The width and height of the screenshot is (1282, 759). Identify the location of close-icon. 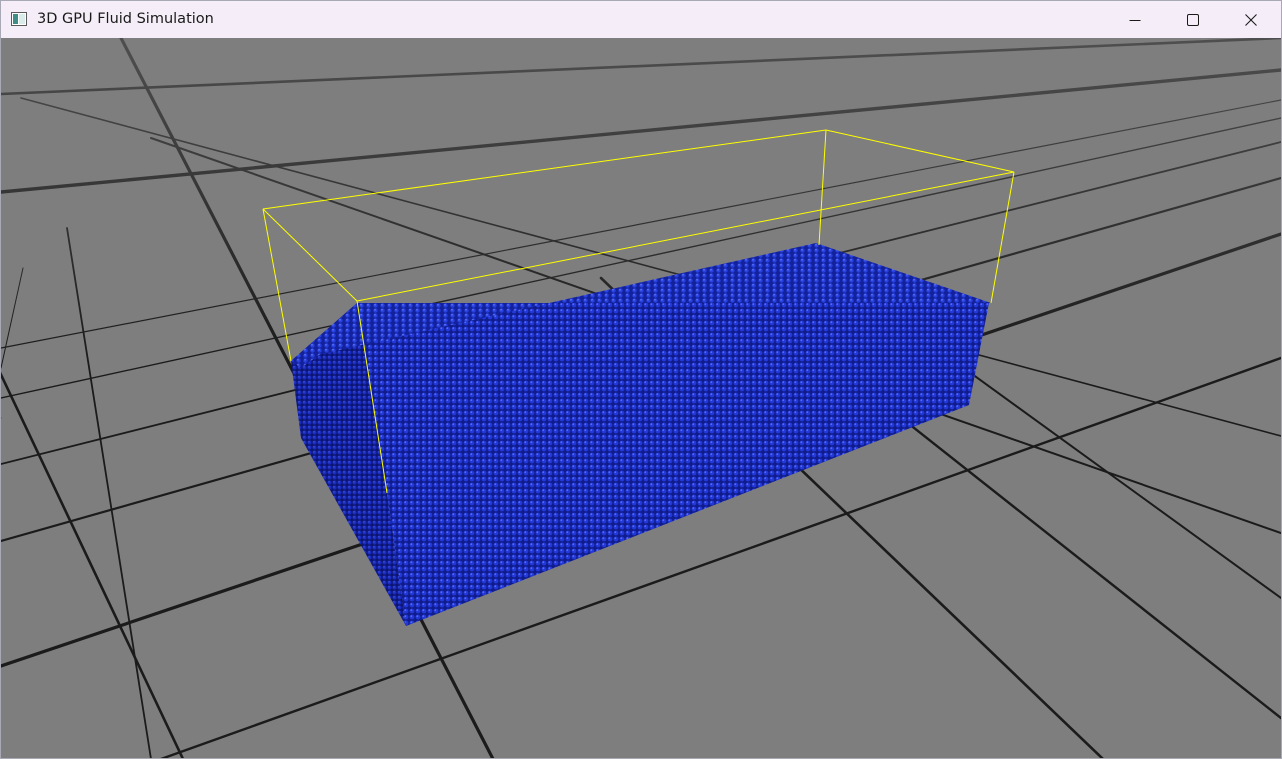
(1251, 19).